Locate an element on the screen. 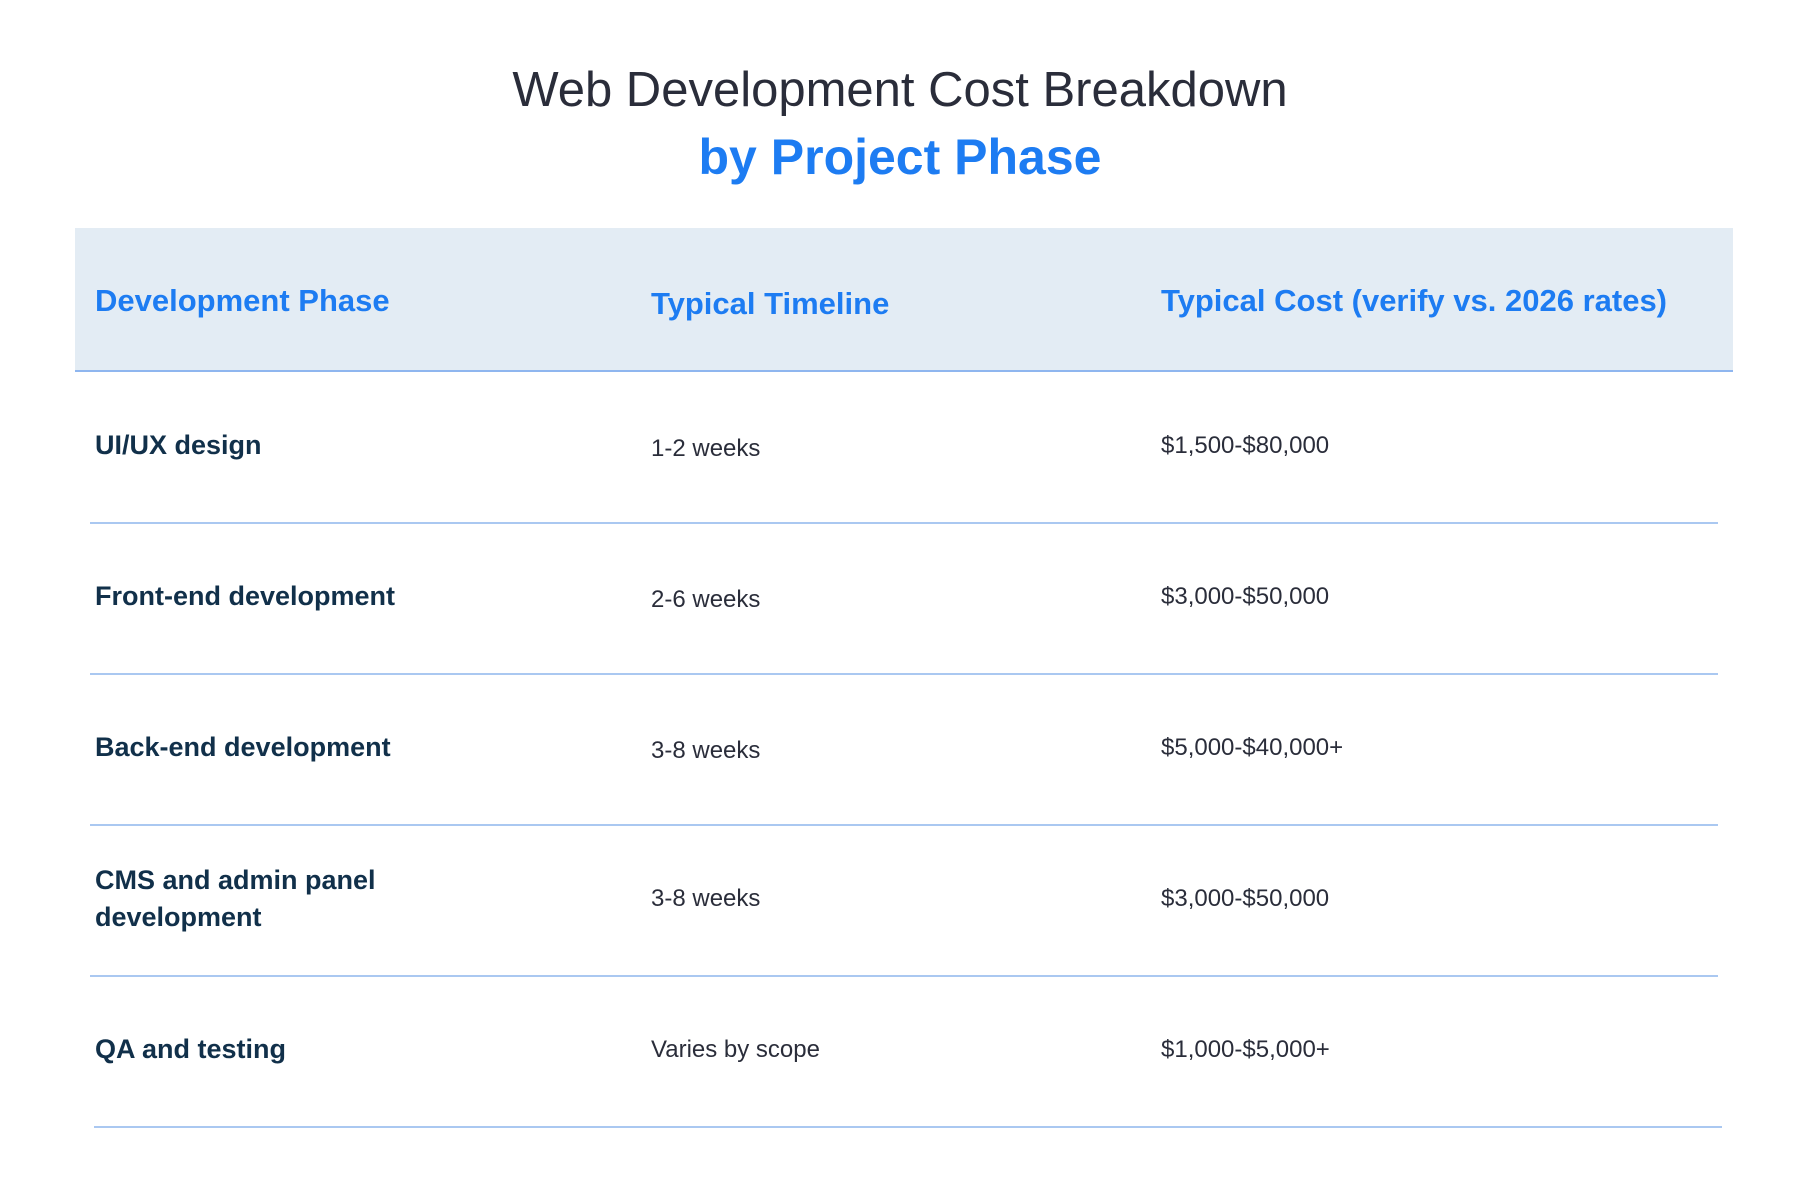  cell-phase: Back-end development is located at coordinates (243, 747).